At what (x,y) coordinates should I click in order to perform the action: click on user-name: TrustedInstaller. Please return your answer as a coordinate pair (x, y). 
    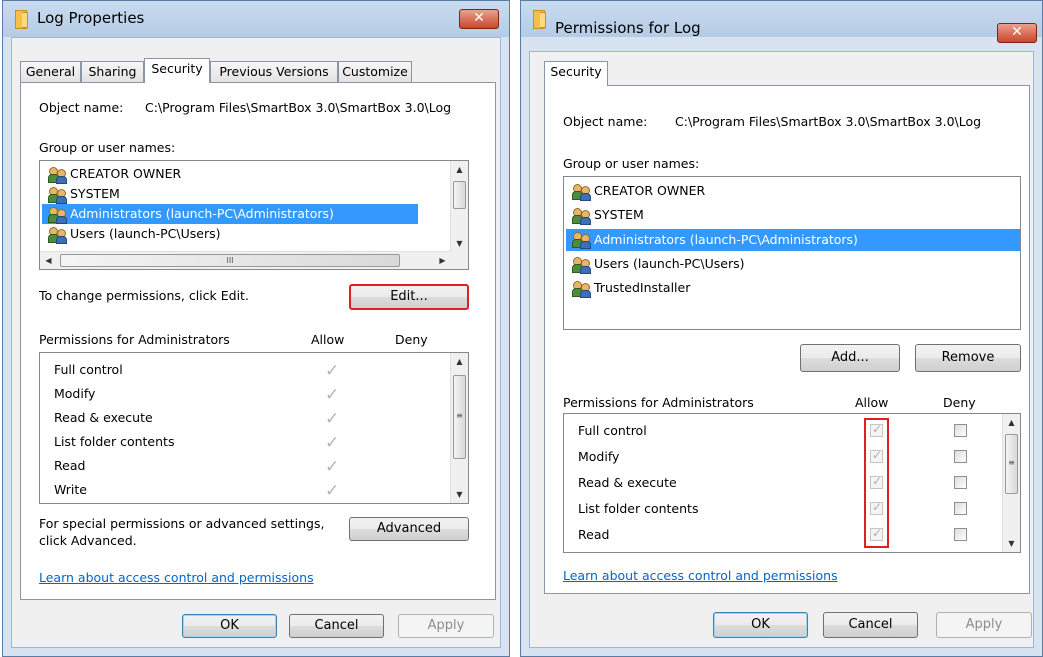
    Looking at the image, I should click on (642, 287).